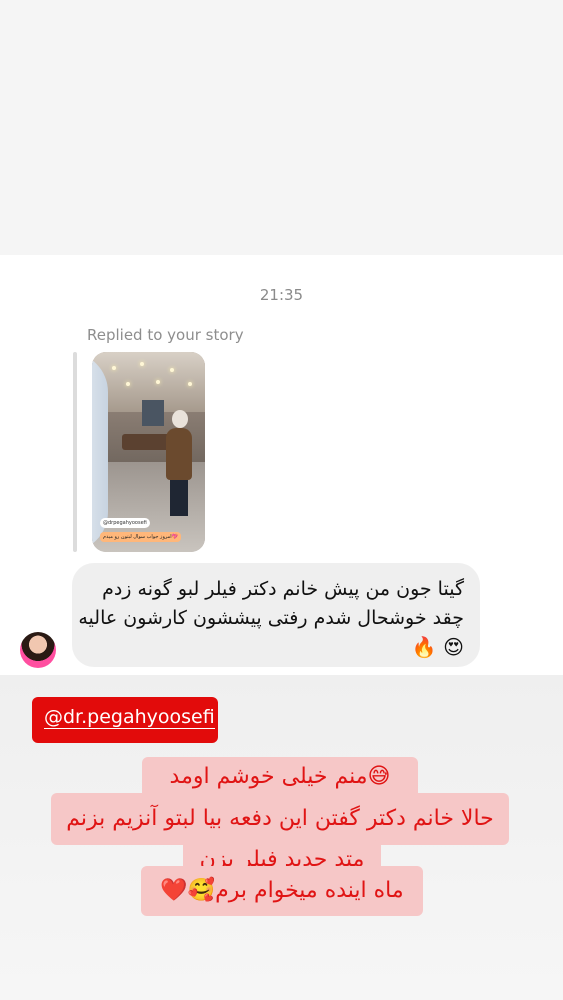 This screenshot has width=563, height=1000. Describe the element at coordinates (153, 413) in the screenshot. I see `thumb-window` at that location.